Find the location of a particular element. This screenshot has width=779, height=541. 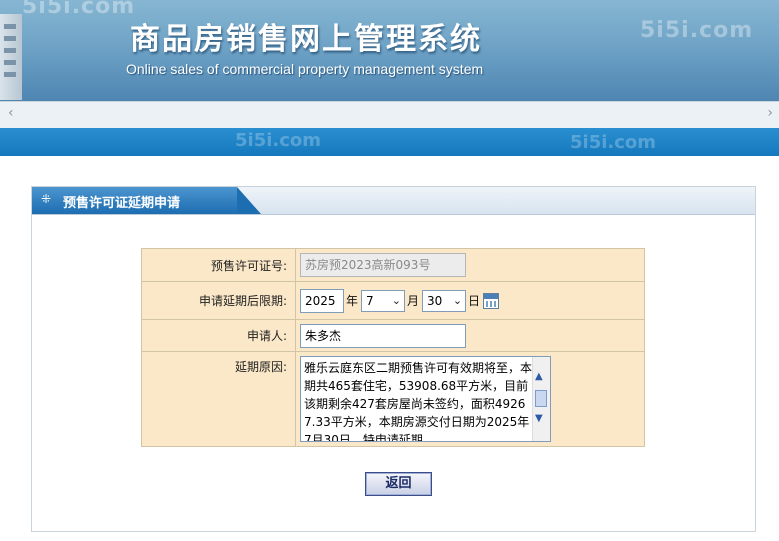

reason-label: 延期原因: is located at coordinates (218, 399).